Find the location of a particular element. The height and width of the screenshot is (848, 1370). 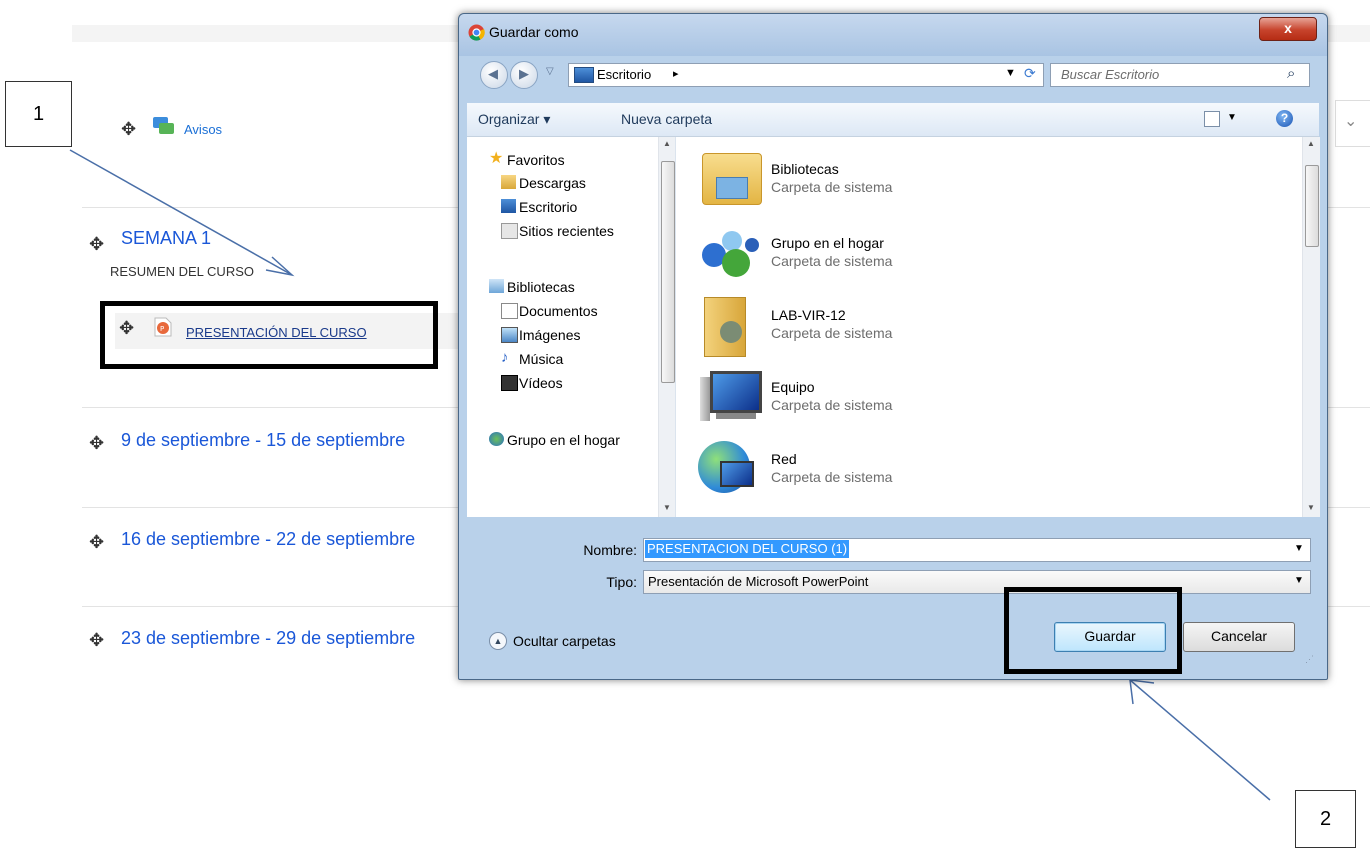

recent-locations-icon: ▽ is located at coordinates (550, 71).